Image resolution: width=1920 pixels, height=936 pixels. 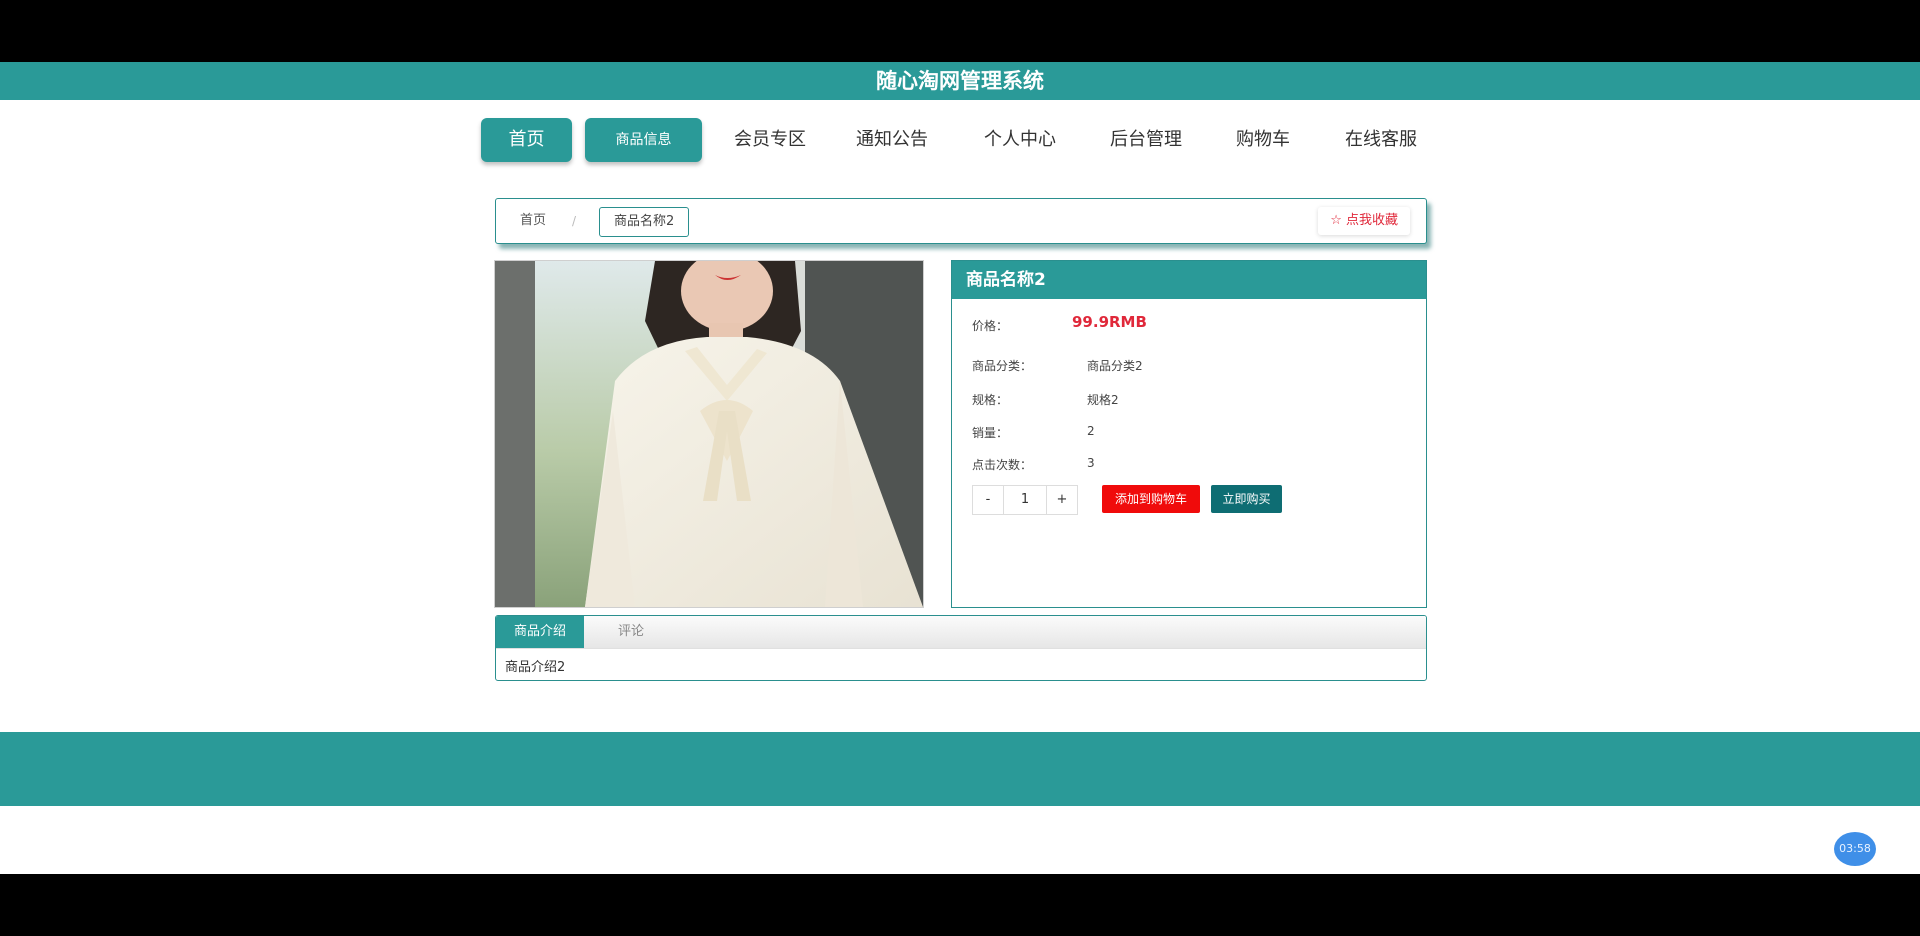 I want to click on breadcrumb-current: 商品名称2, so click(x=644, y=222).